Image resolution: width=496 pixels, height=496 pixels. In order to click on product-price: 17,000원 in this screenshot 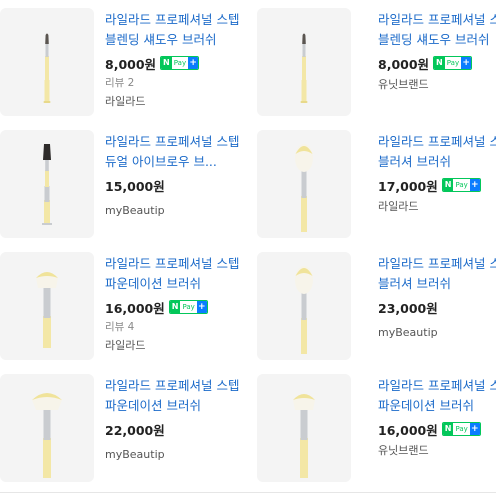, I will do `click(408, 186)`.